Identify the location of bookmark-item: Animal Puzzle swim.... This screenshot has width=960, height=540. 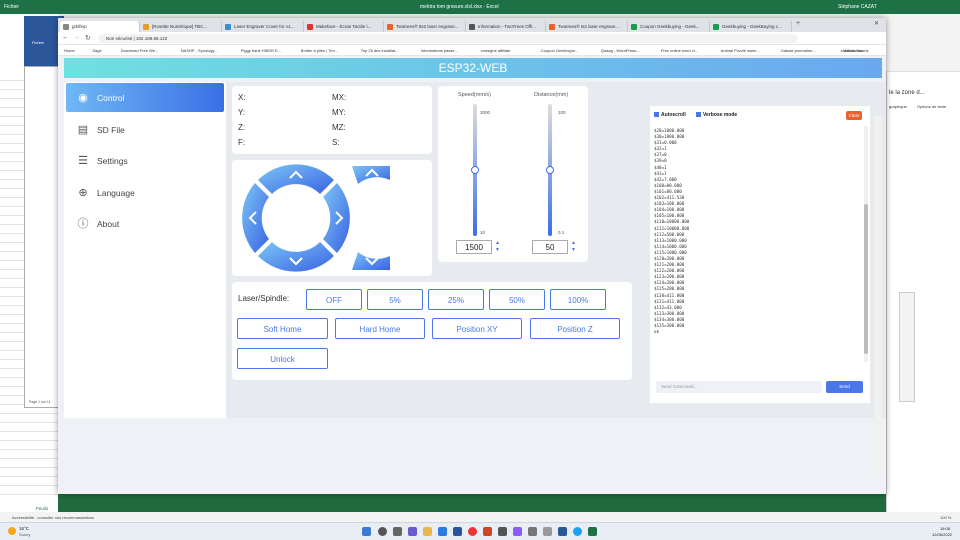
(740, 50).